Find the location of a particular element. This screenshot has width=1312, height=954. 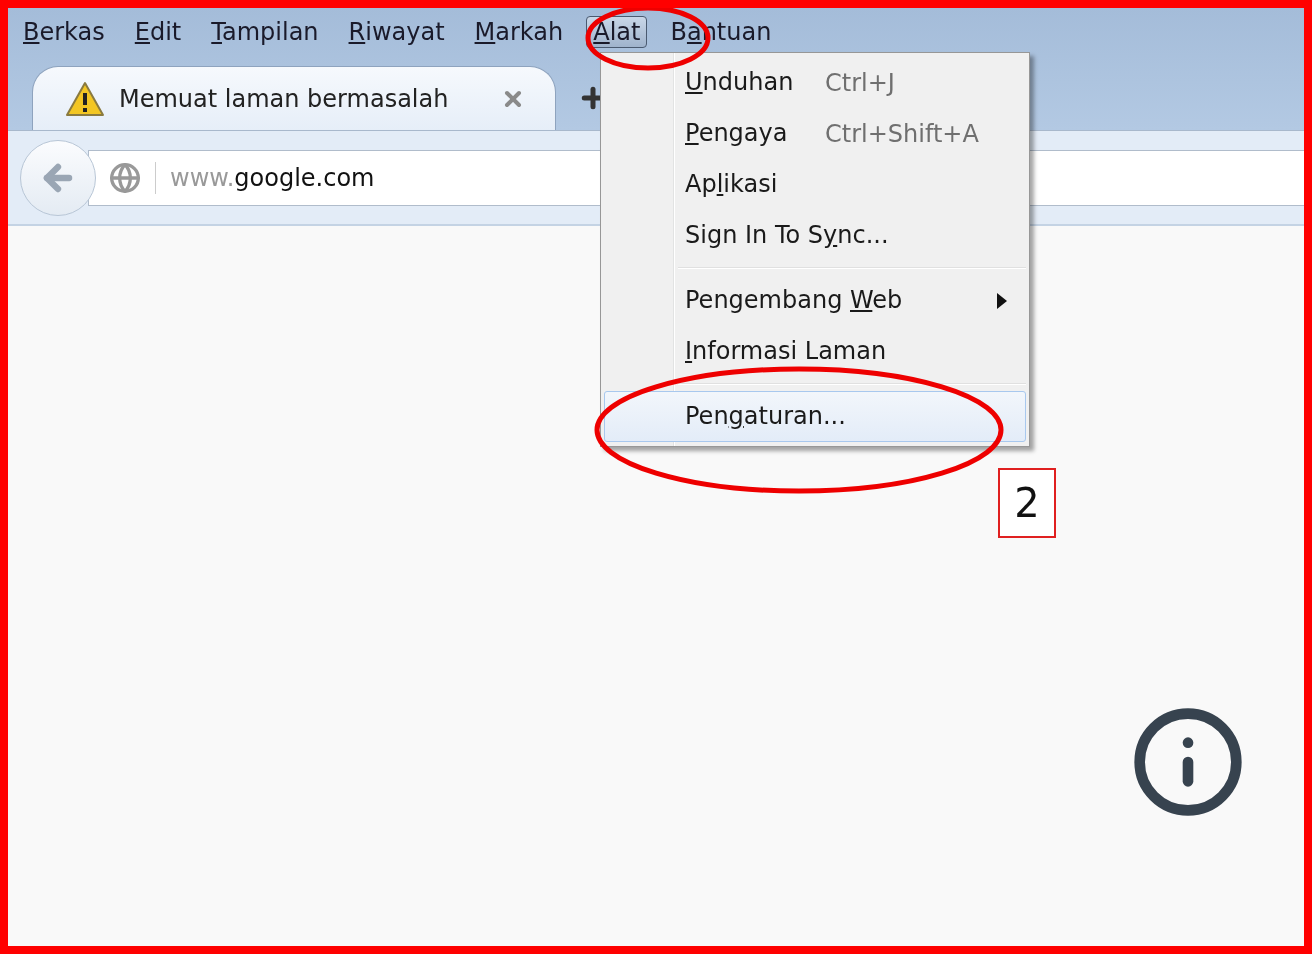

option-label: Pengaya is located at coordinates (737, 133).